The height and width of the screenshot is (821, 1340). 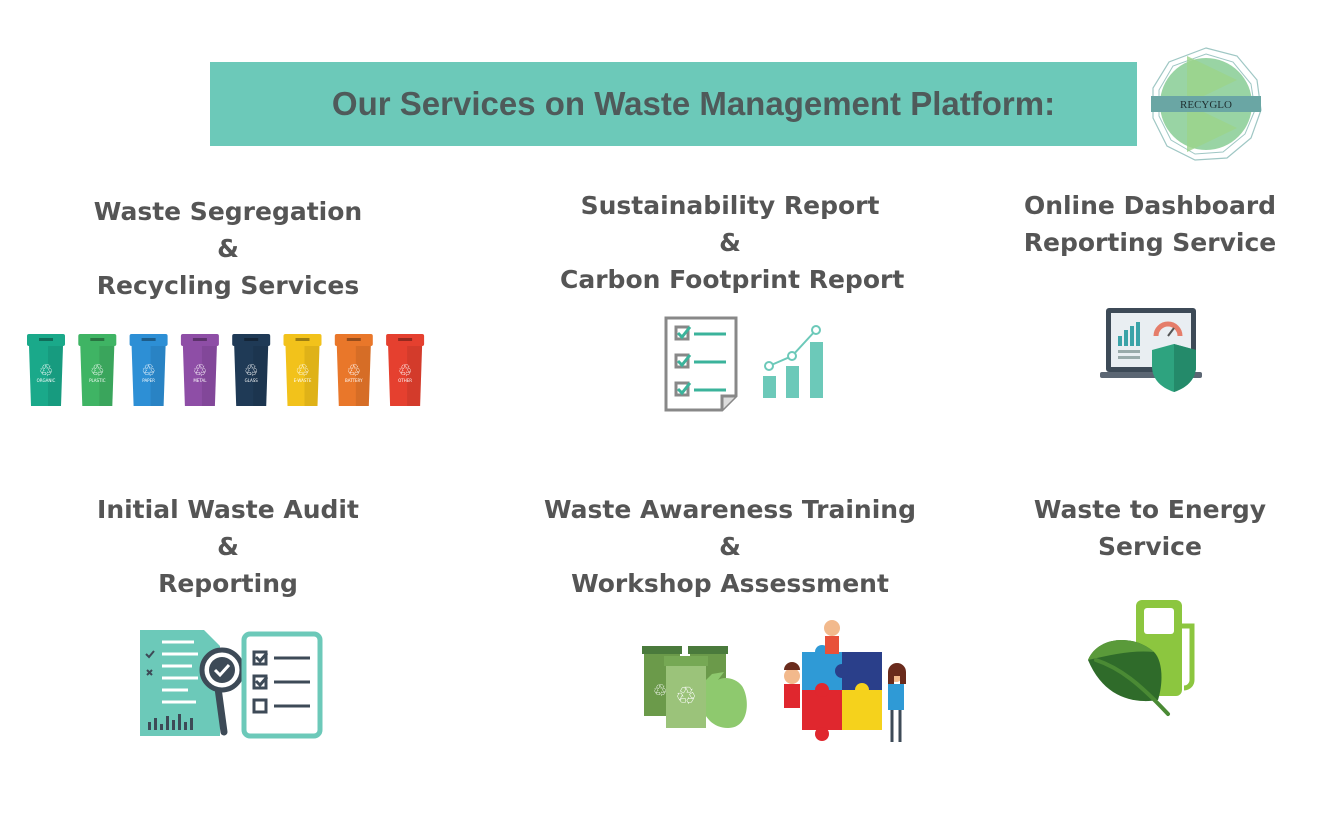 I want to click on service-title-segregation: Waste Segregation & Recycling Services, so click(x=228, y=248).